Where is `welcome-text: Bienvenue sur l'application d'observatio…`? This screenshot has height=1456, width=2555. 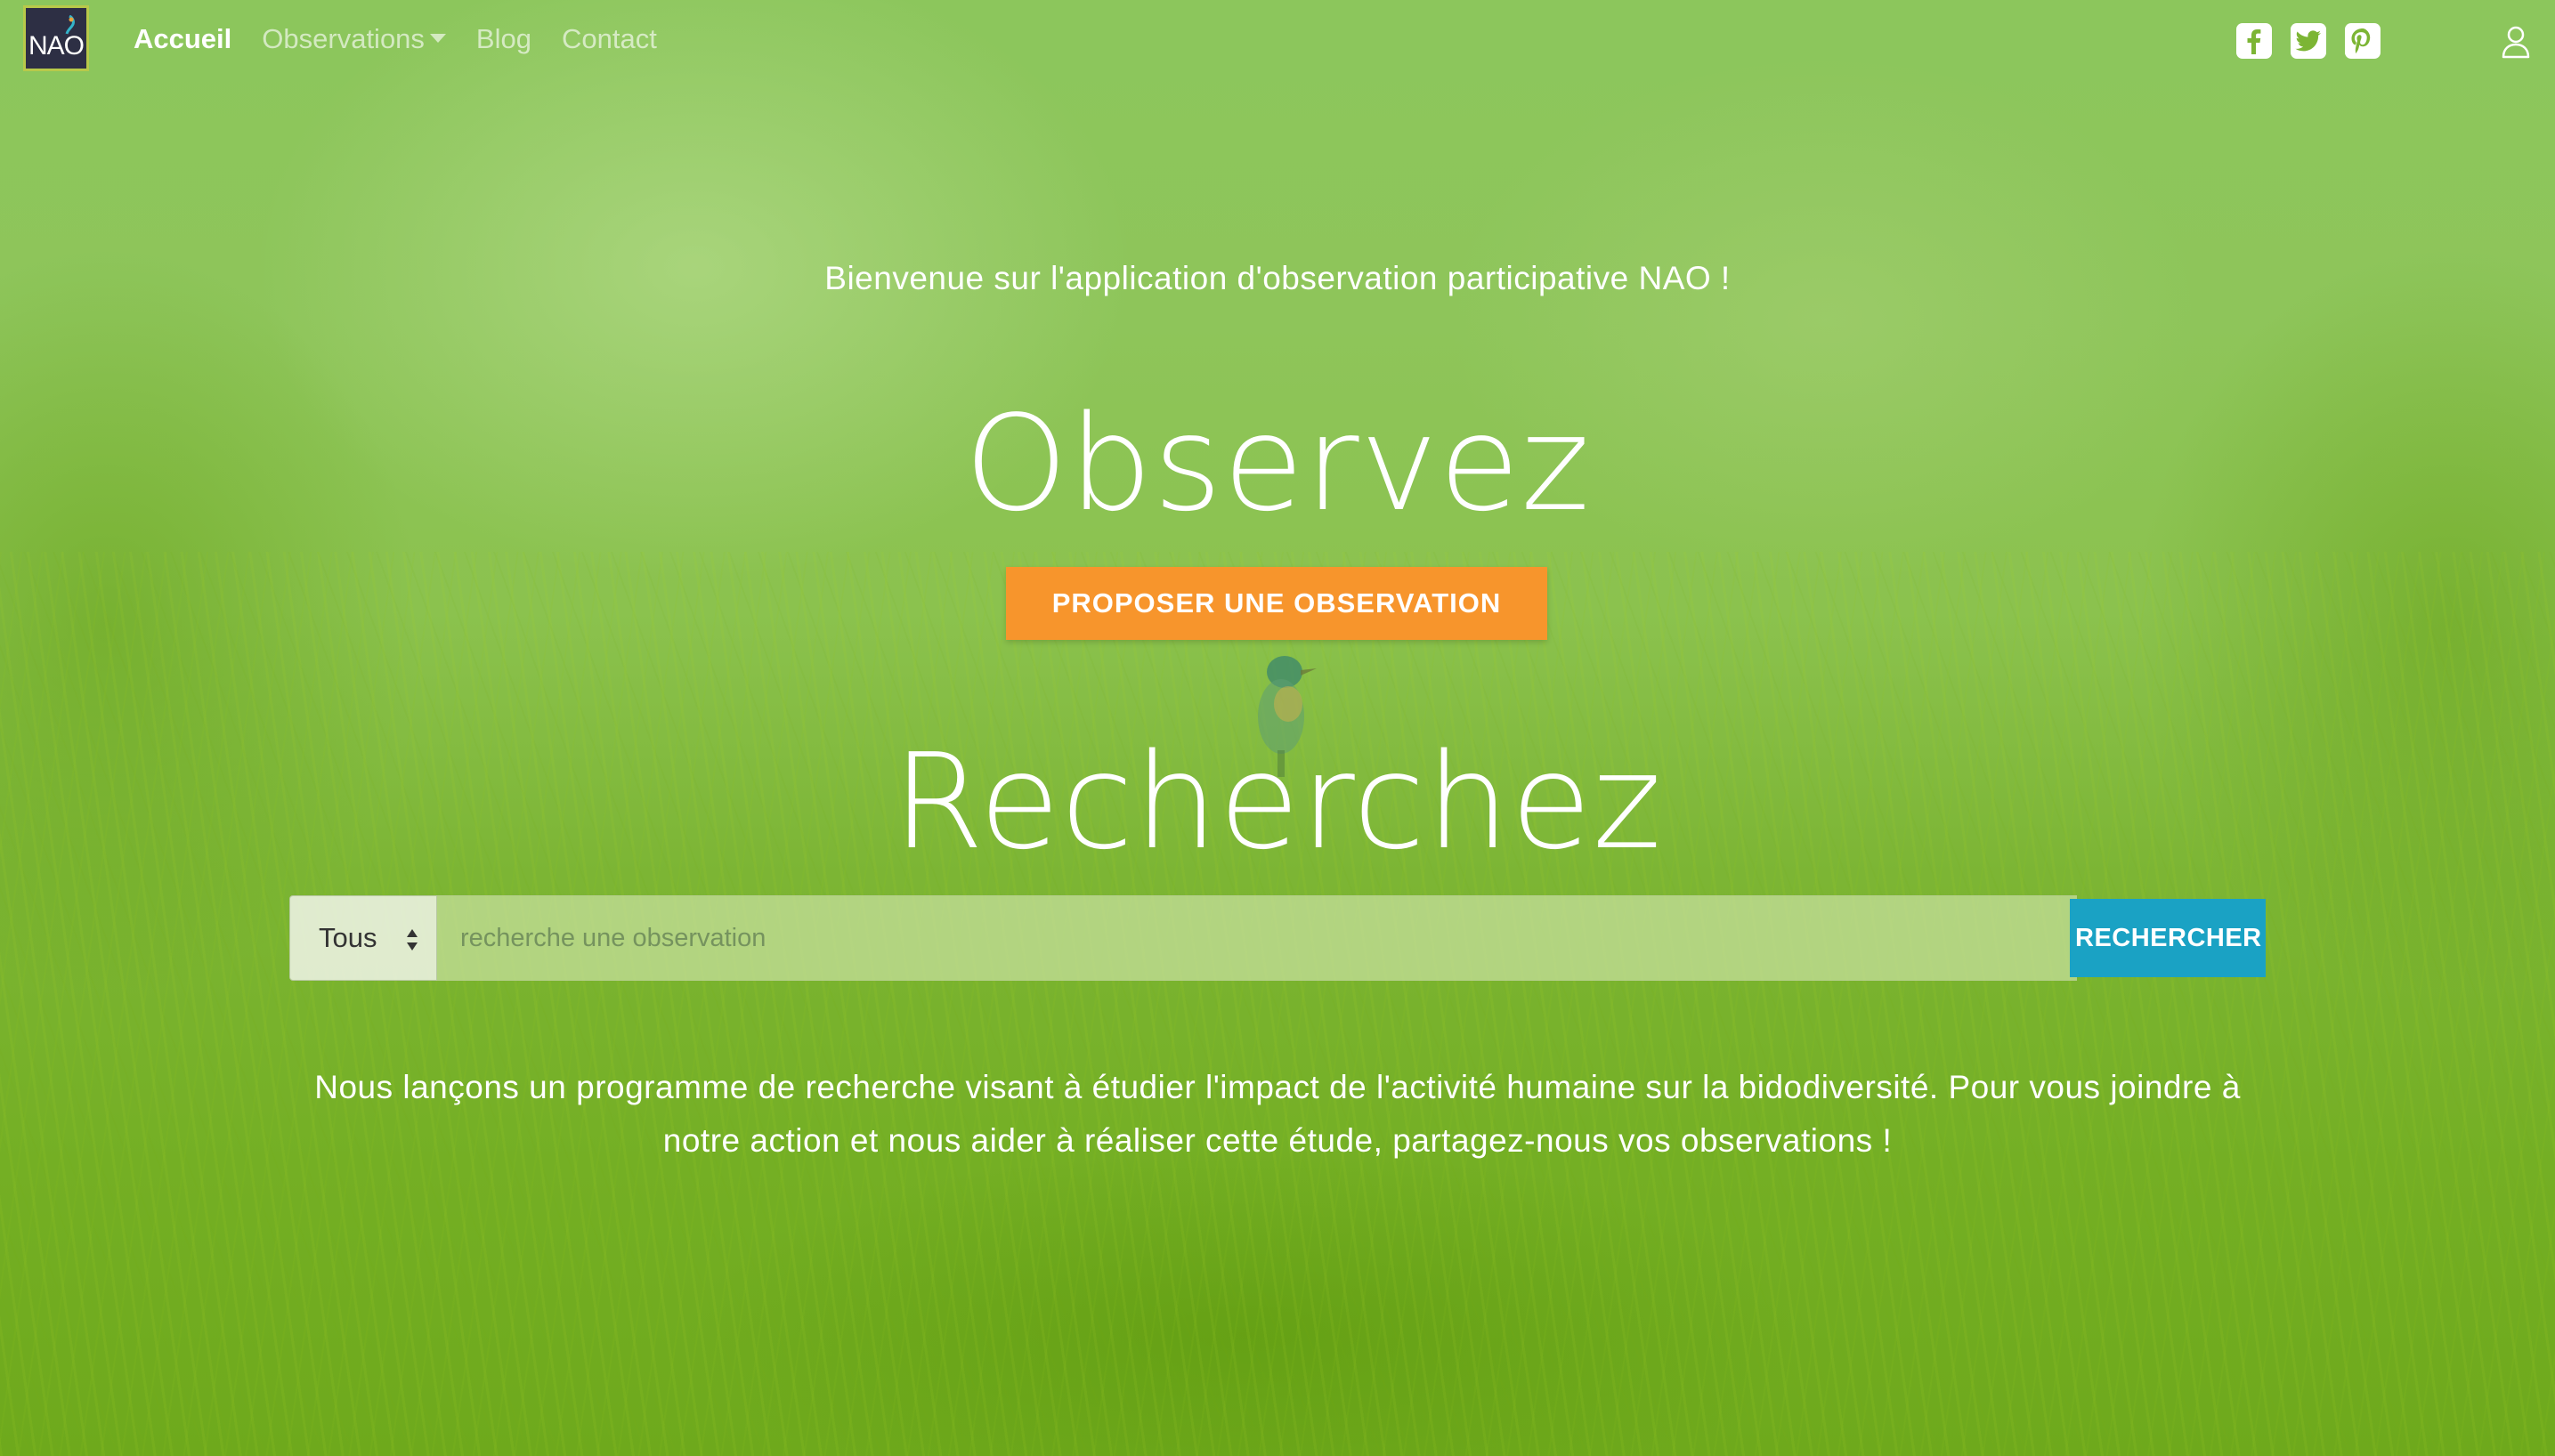
welcome-text: Bienvenue sur l'application d'observatio… is located at coordinates (1277, 278).